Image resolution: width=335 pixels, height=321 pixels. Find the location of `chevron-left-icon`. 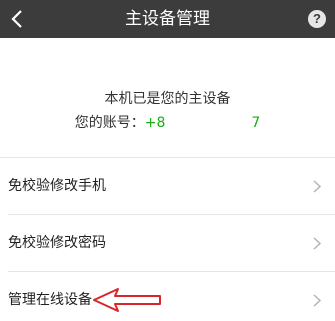

chevron-left-icon is located at coordinates (16, 19).